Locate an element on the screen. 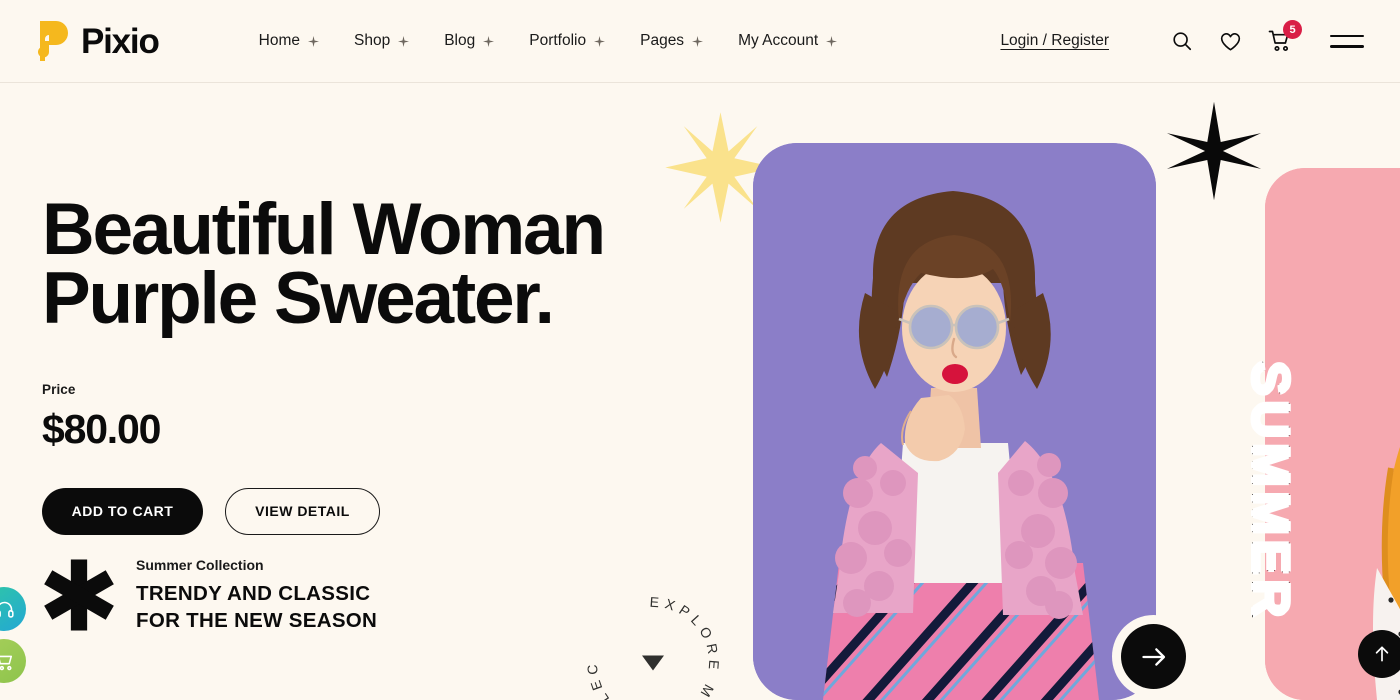 The image size is (1400, 700). scroll-to-top-button is located at coordinates (1379, 654).